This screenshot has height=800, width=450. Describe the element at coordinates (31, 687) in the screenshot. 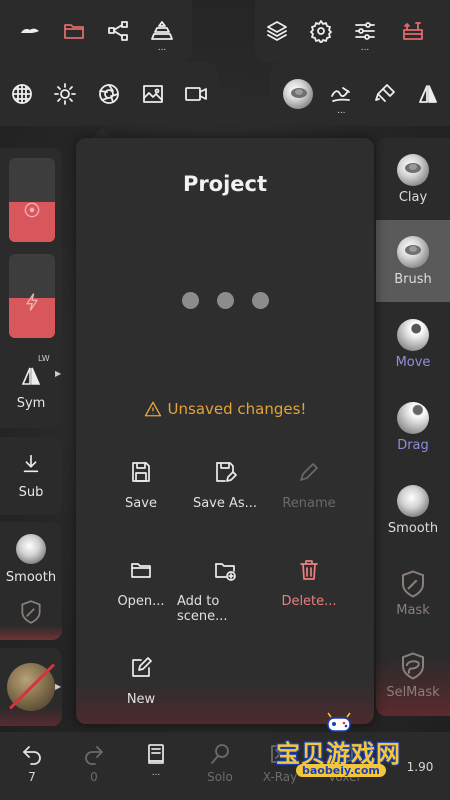

I see `material-preview-button: ▶` at that location.